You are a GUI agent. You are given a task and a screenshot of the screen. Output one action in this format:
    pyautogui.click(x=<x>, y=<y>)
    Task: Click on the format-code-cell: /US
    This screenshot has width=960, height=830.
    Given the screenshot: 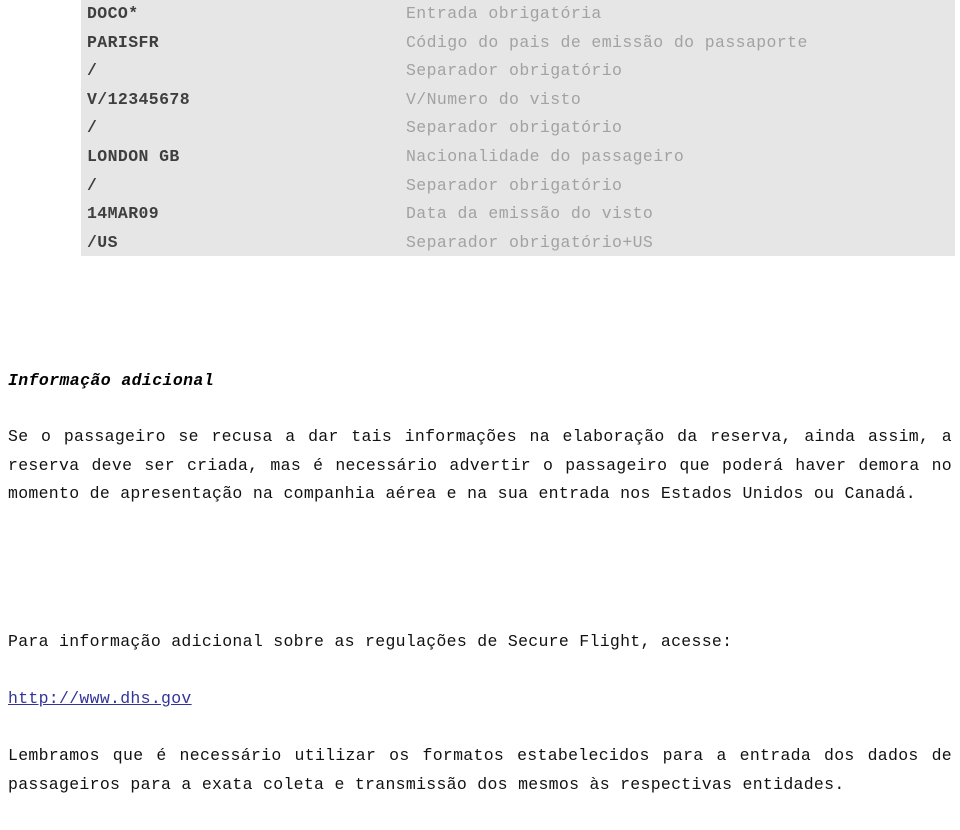 What is the action you would take?
    pyautogui.click(x=102, y=242)
    